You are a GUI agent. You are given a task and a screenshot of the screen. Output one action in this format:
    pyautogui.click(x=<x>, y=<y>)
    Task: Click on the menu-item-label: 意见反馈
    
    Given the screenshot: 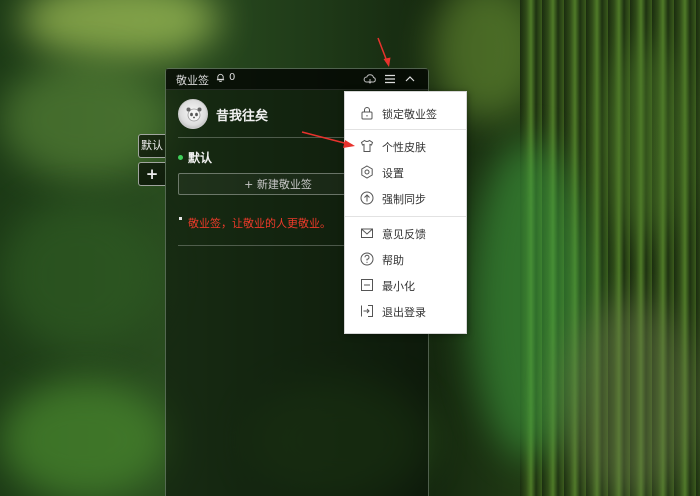 What is the action you would take?
    pyautogui.click(x=404, y=234)
    